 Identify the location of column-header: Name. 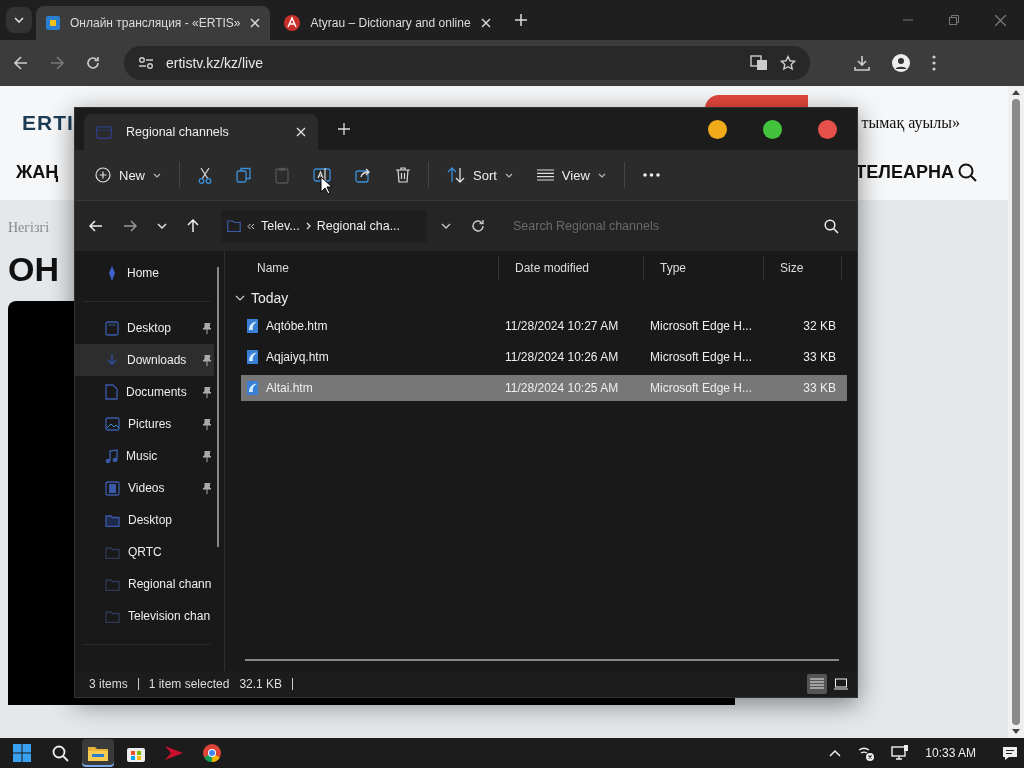
(370, 268).